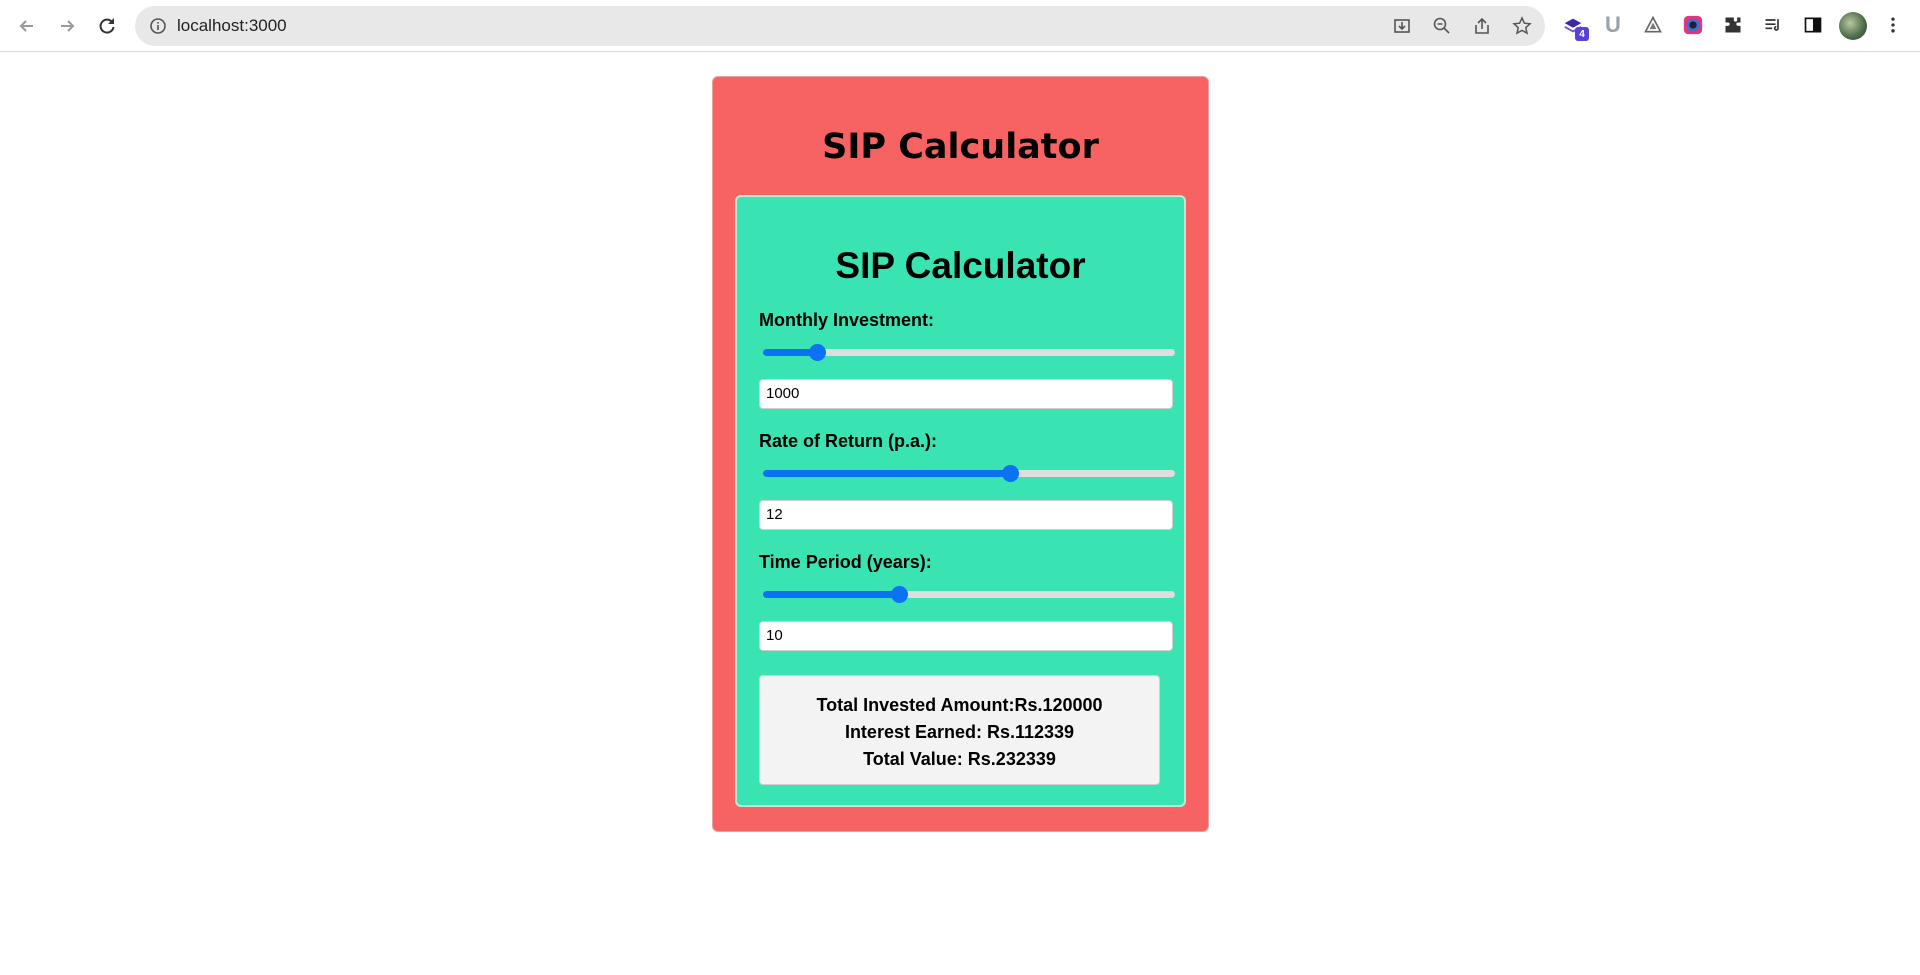  What do you see at coordinates (848, 441) in the screenshot?
I see `rate-of-return-label: Rate of Return (p.a.):` at bounding box center [848, 441].